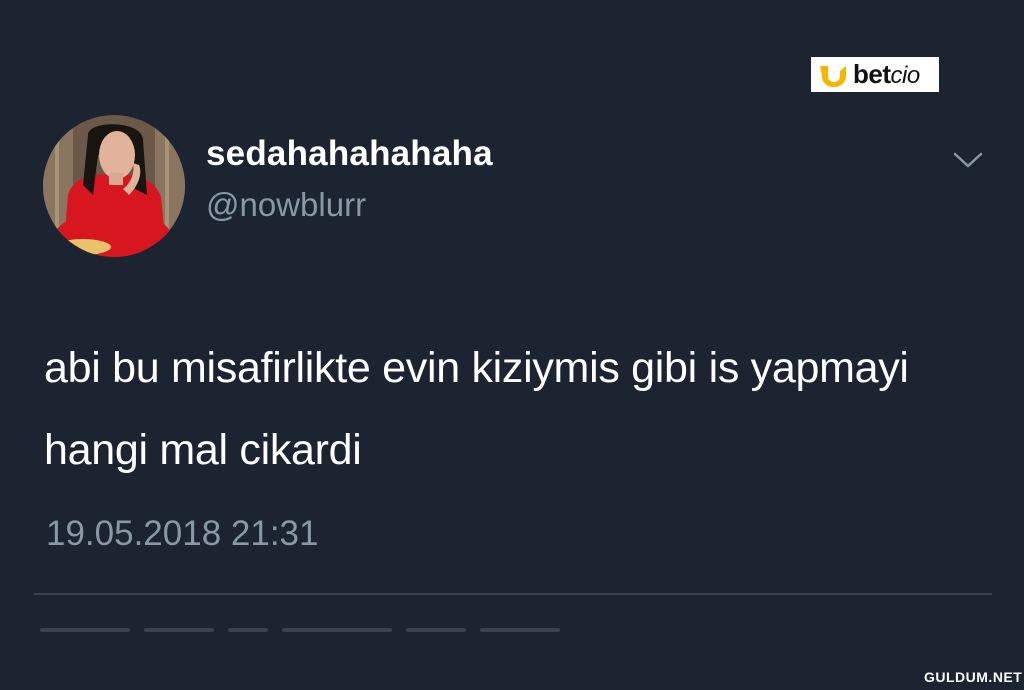  What do you see at coordinates (973, 677) in the screenshot?
I see `site-watermark: GULDUM.NET` at bounding box center [973, 677].